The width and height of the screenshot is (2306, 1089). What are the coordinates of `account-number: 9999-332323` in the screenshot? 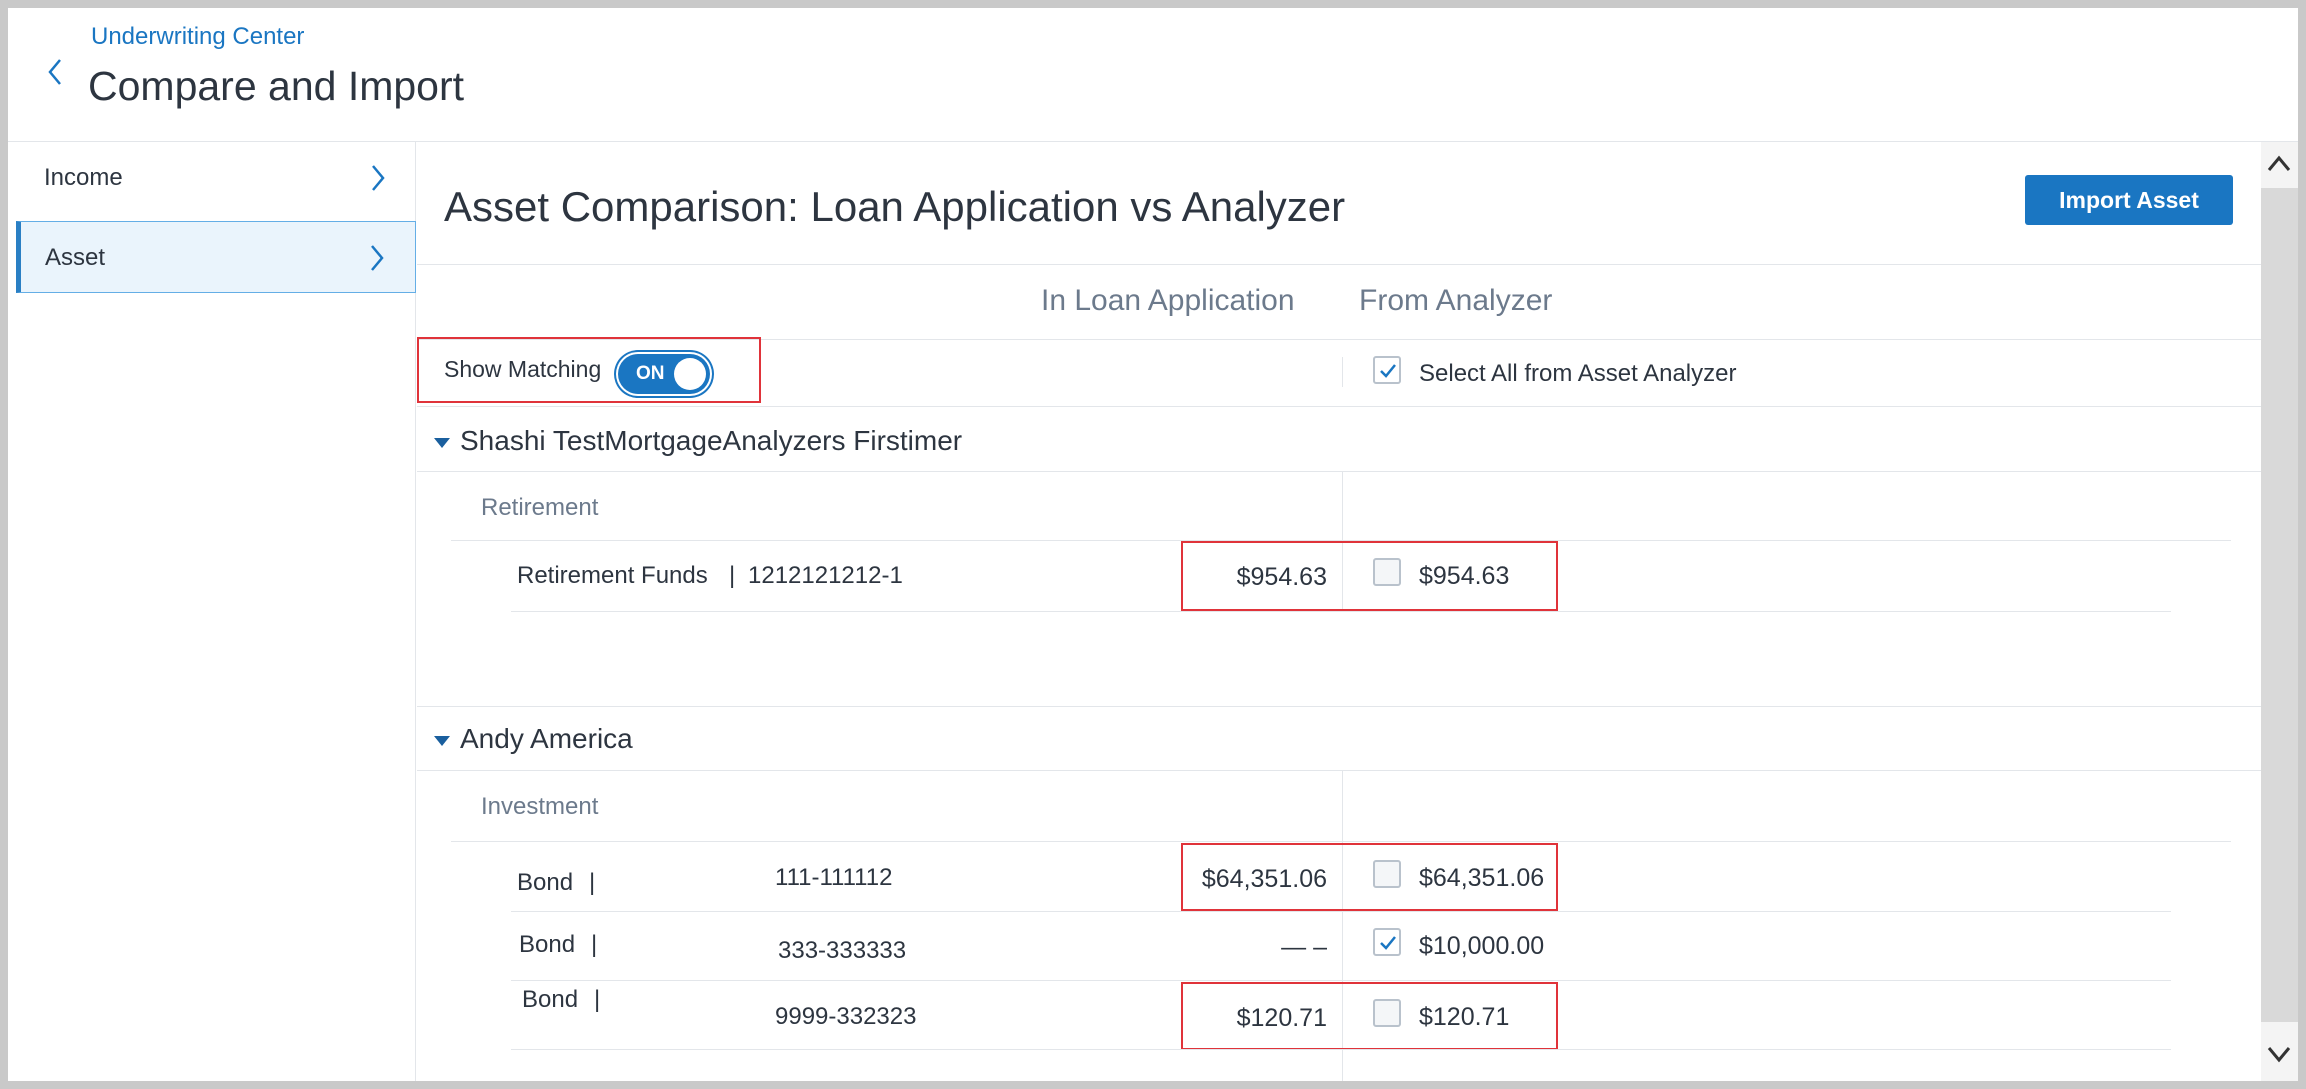 It's located at (846, 1016).